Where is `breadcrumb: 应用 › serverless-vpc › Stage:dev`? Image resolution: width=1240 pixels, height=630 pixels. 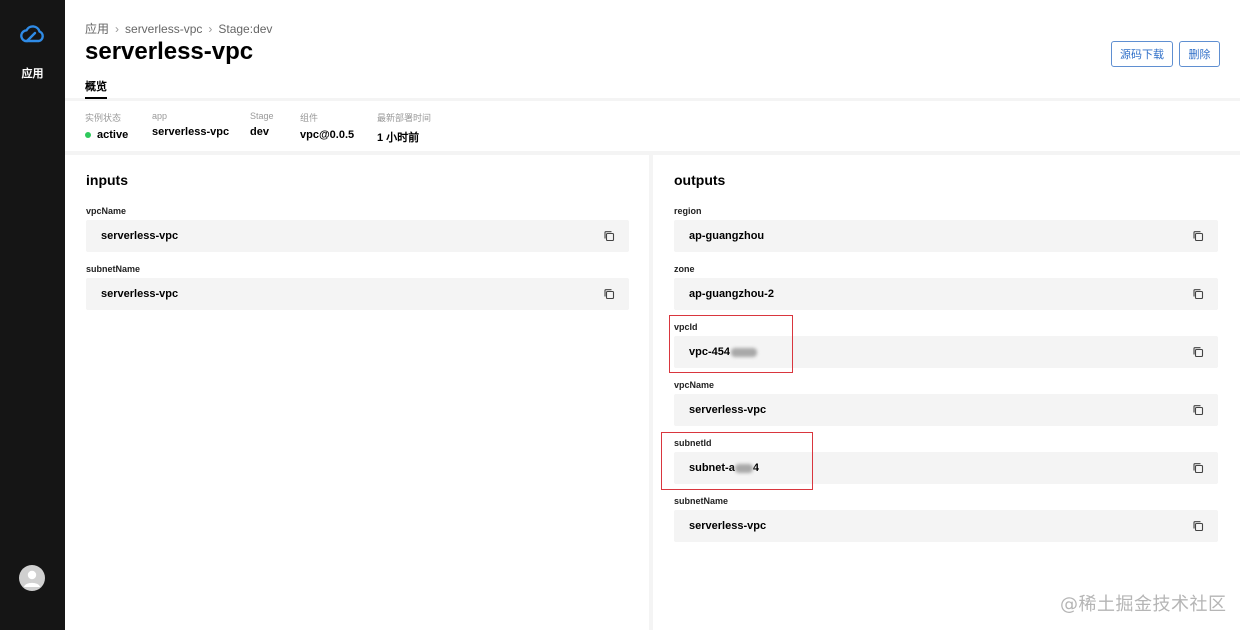
breadcrumb: 应用 › serverless-vpc › Stage:dev is located at coordinates (178, 28).